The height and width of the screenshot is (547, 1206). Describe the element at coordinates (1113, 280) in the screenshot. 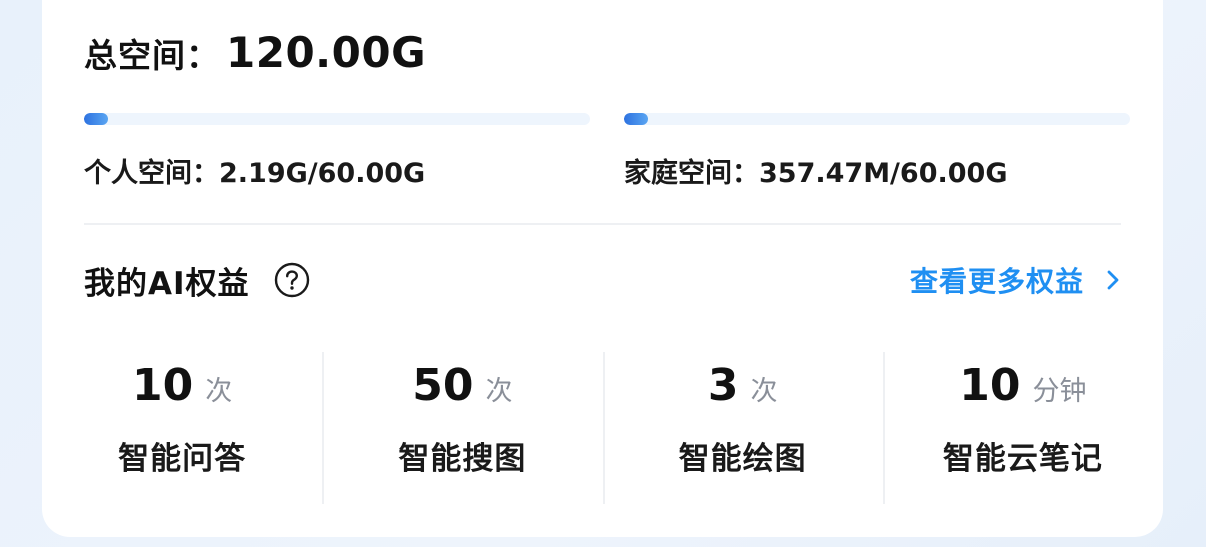

I see `chevron-right-icon` at that location.